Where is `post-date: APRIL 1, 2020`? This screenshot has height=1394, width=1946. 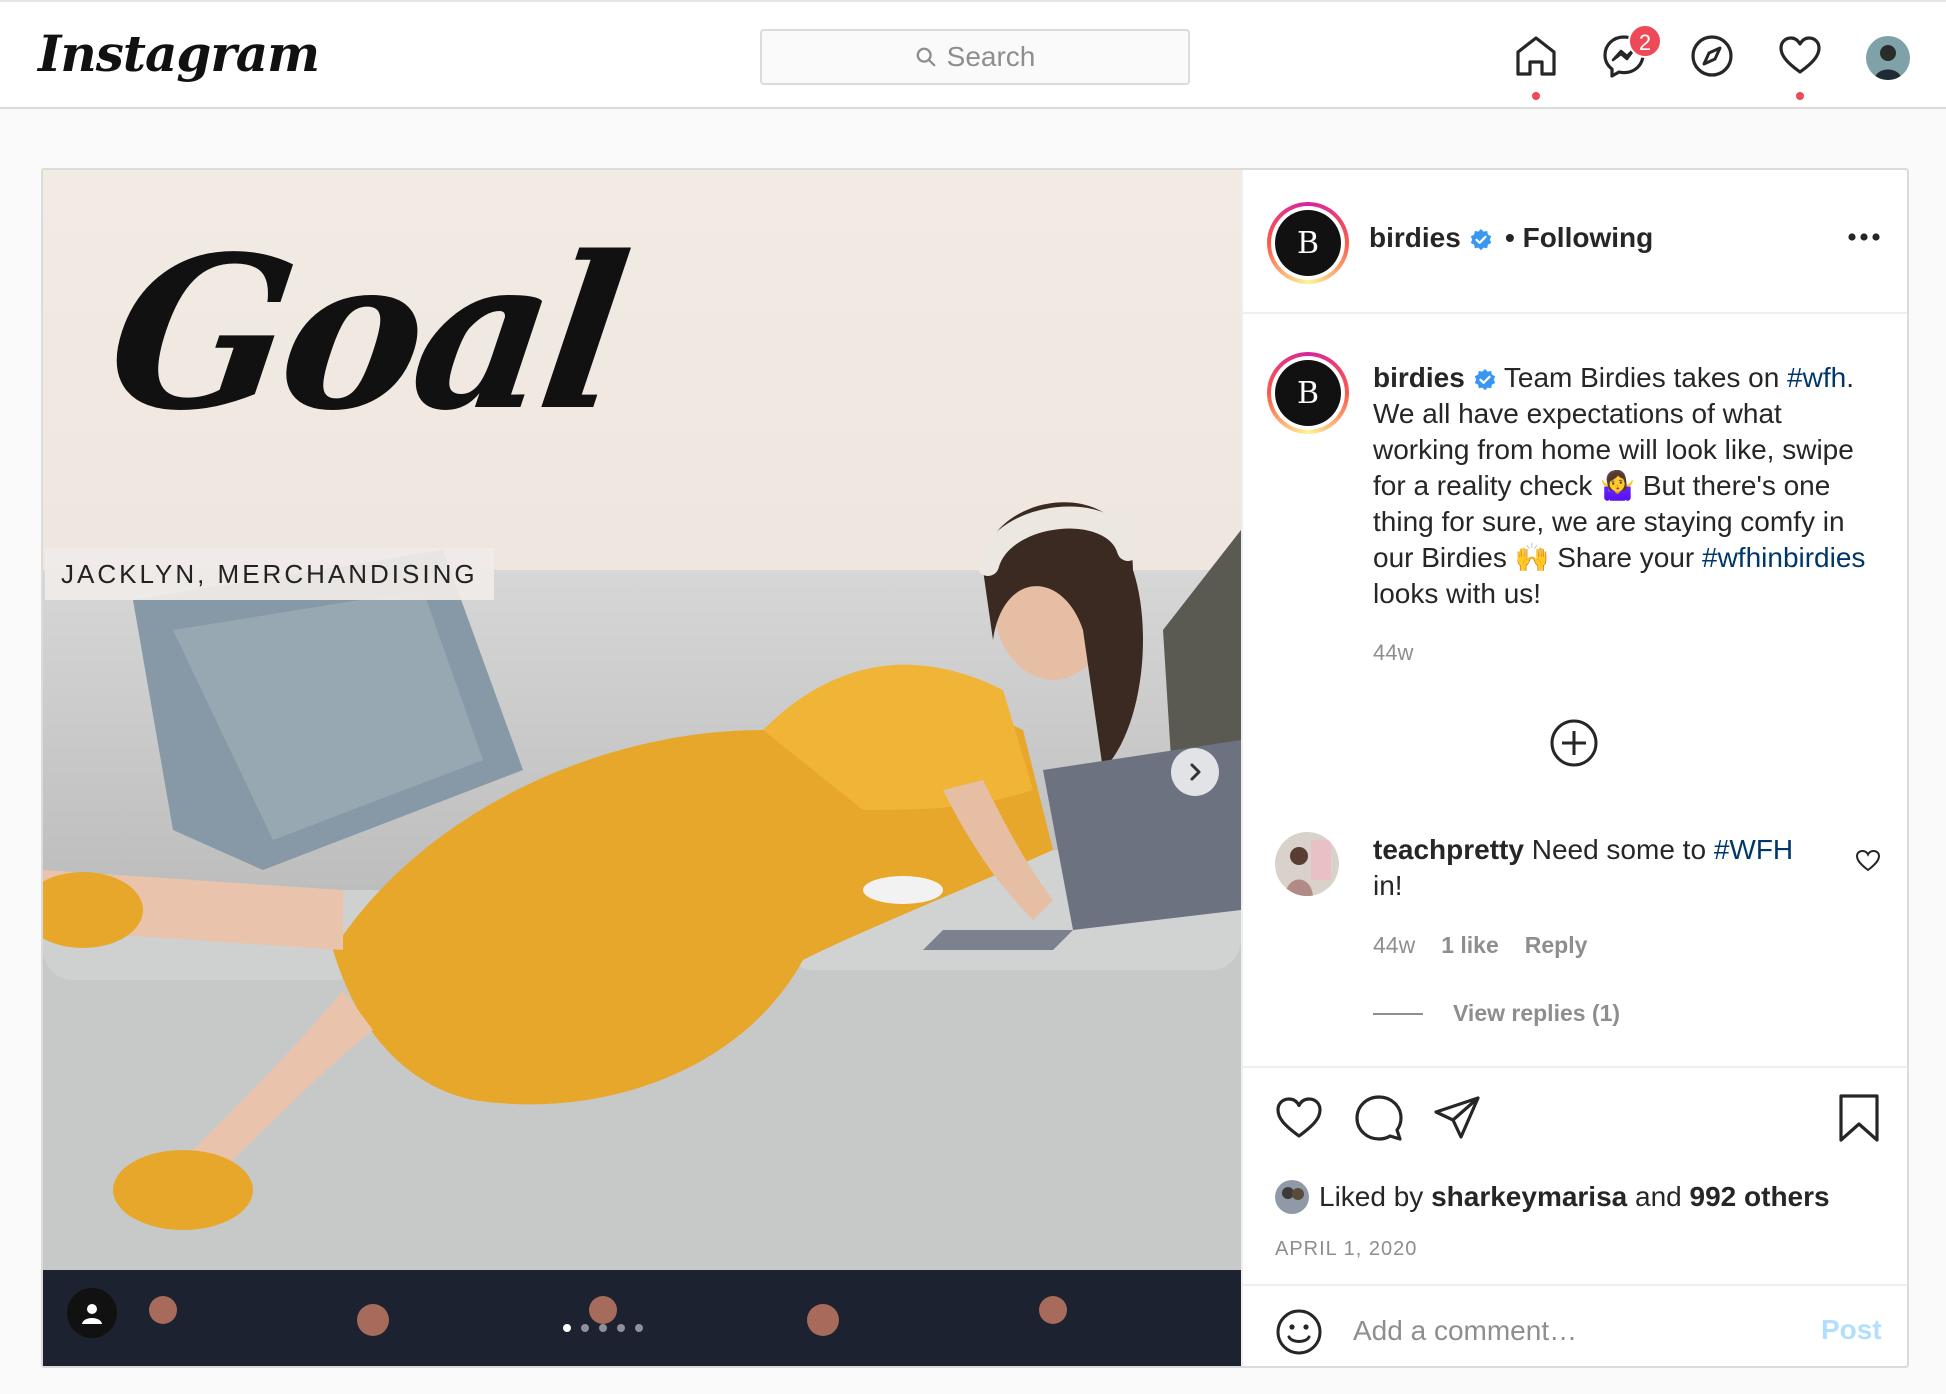
post-date: APRIL 1, 2020 is located at coordinates (1346, 1249).